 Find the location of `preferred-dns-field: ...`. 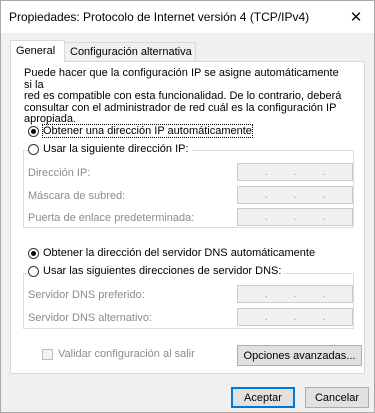

preferred-dns-field: ... is located at coordinates (295, 294).